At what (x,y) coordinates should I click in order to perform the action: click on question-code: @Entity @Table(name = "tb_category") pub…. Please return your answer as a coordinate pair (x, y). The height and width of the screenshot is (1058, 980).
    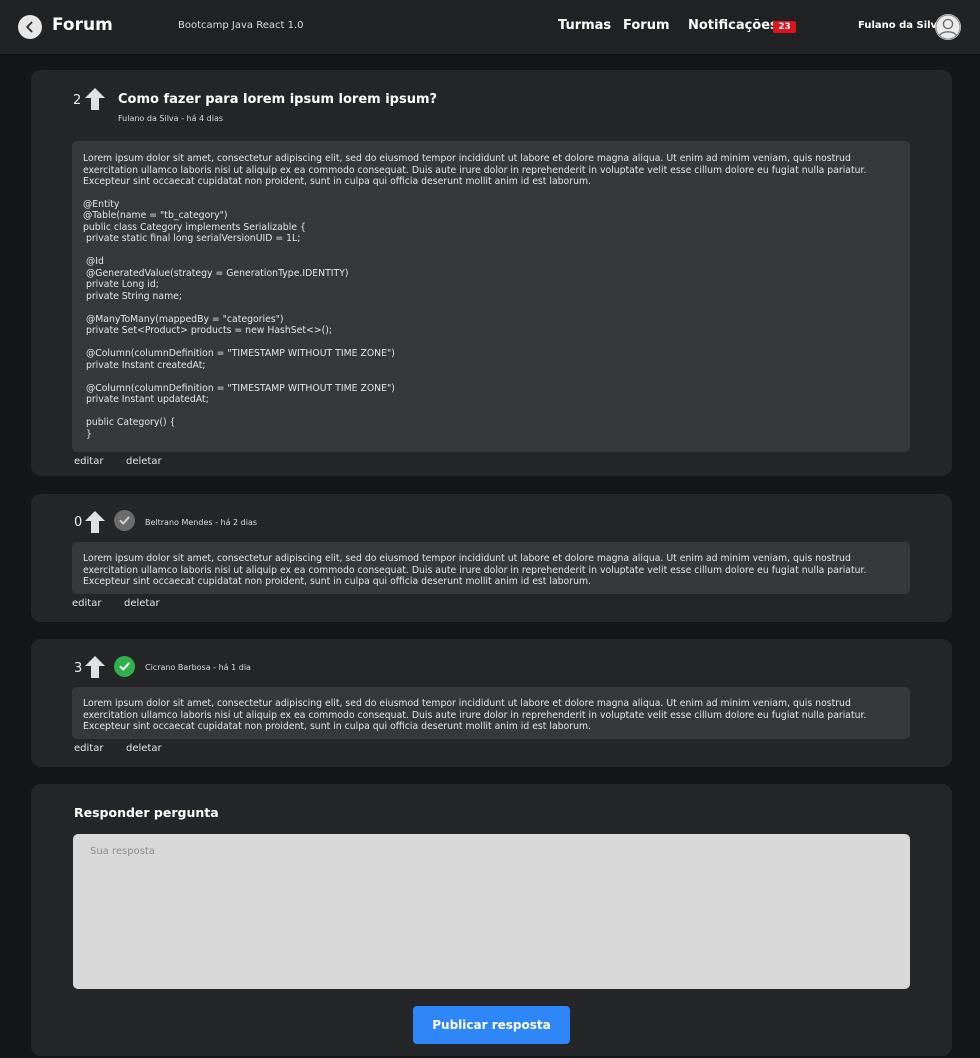
    Looking at the image, I should click on (239, 319).